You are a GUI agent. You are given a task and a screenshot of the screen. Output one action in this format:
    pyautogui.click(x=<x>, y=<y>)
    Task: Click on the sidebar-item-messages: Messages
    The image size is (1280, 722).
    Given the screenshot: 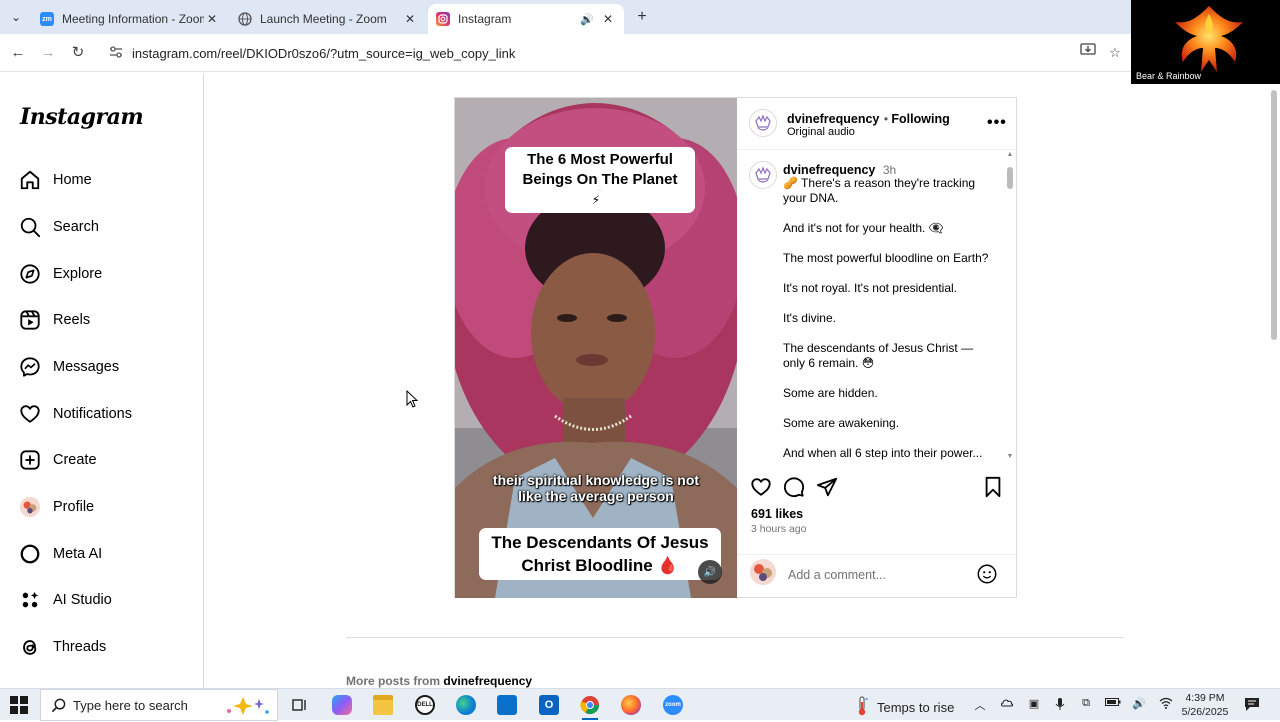 What is the action you would take?
    pyautogui.click(x=68, y=367)
    